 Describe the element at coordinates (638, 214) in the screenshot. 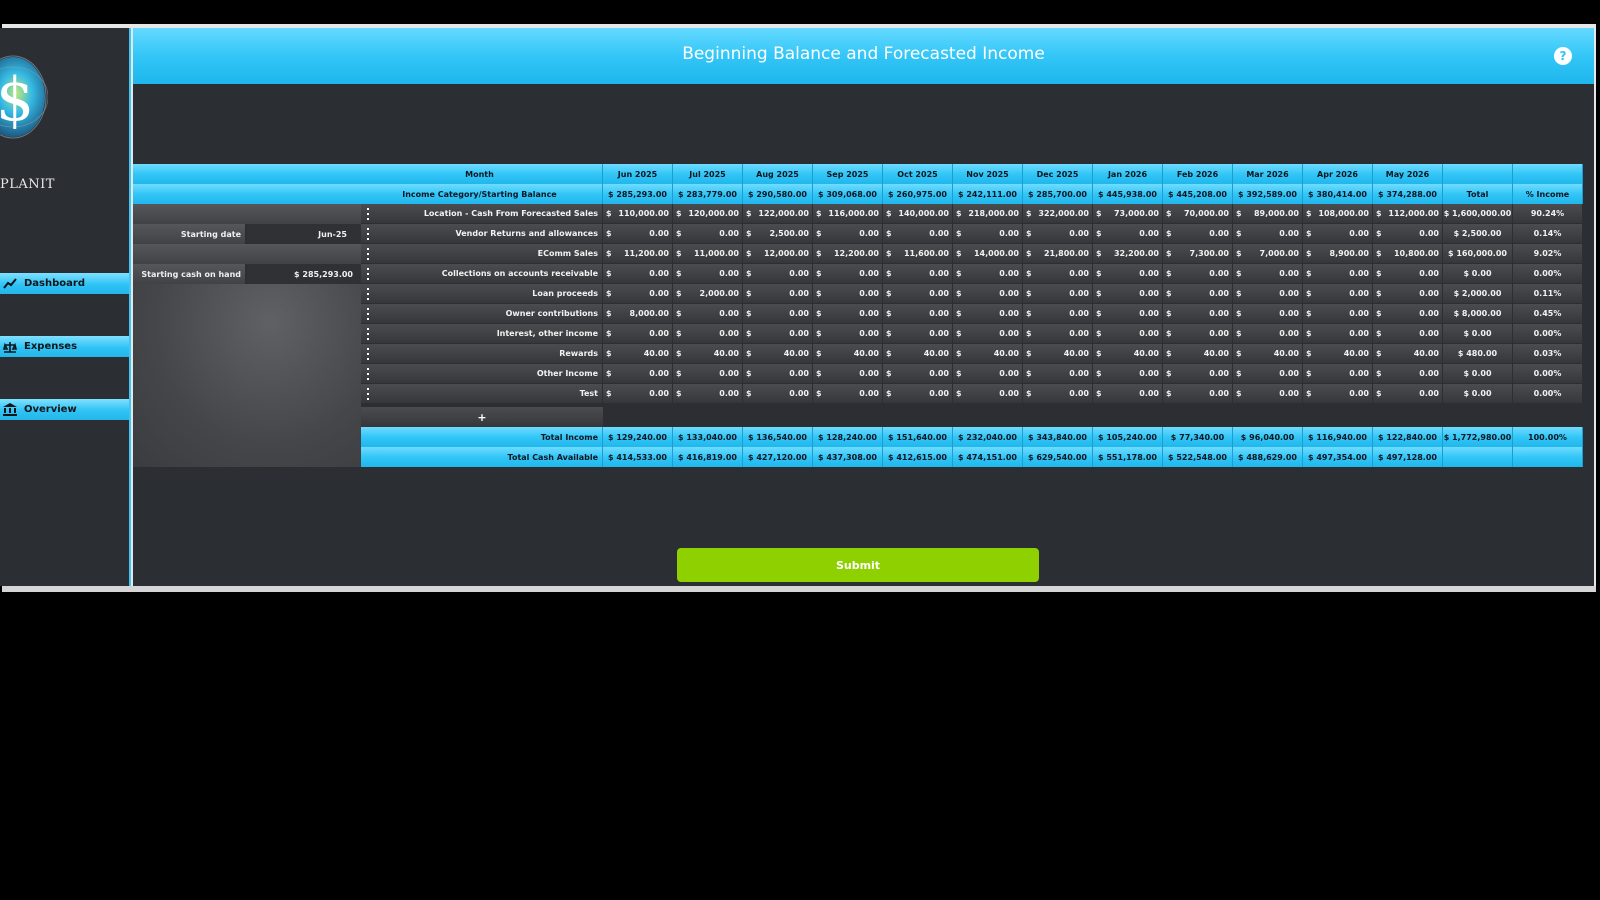

I see `month-value-cell: $110,000.00` at that location.